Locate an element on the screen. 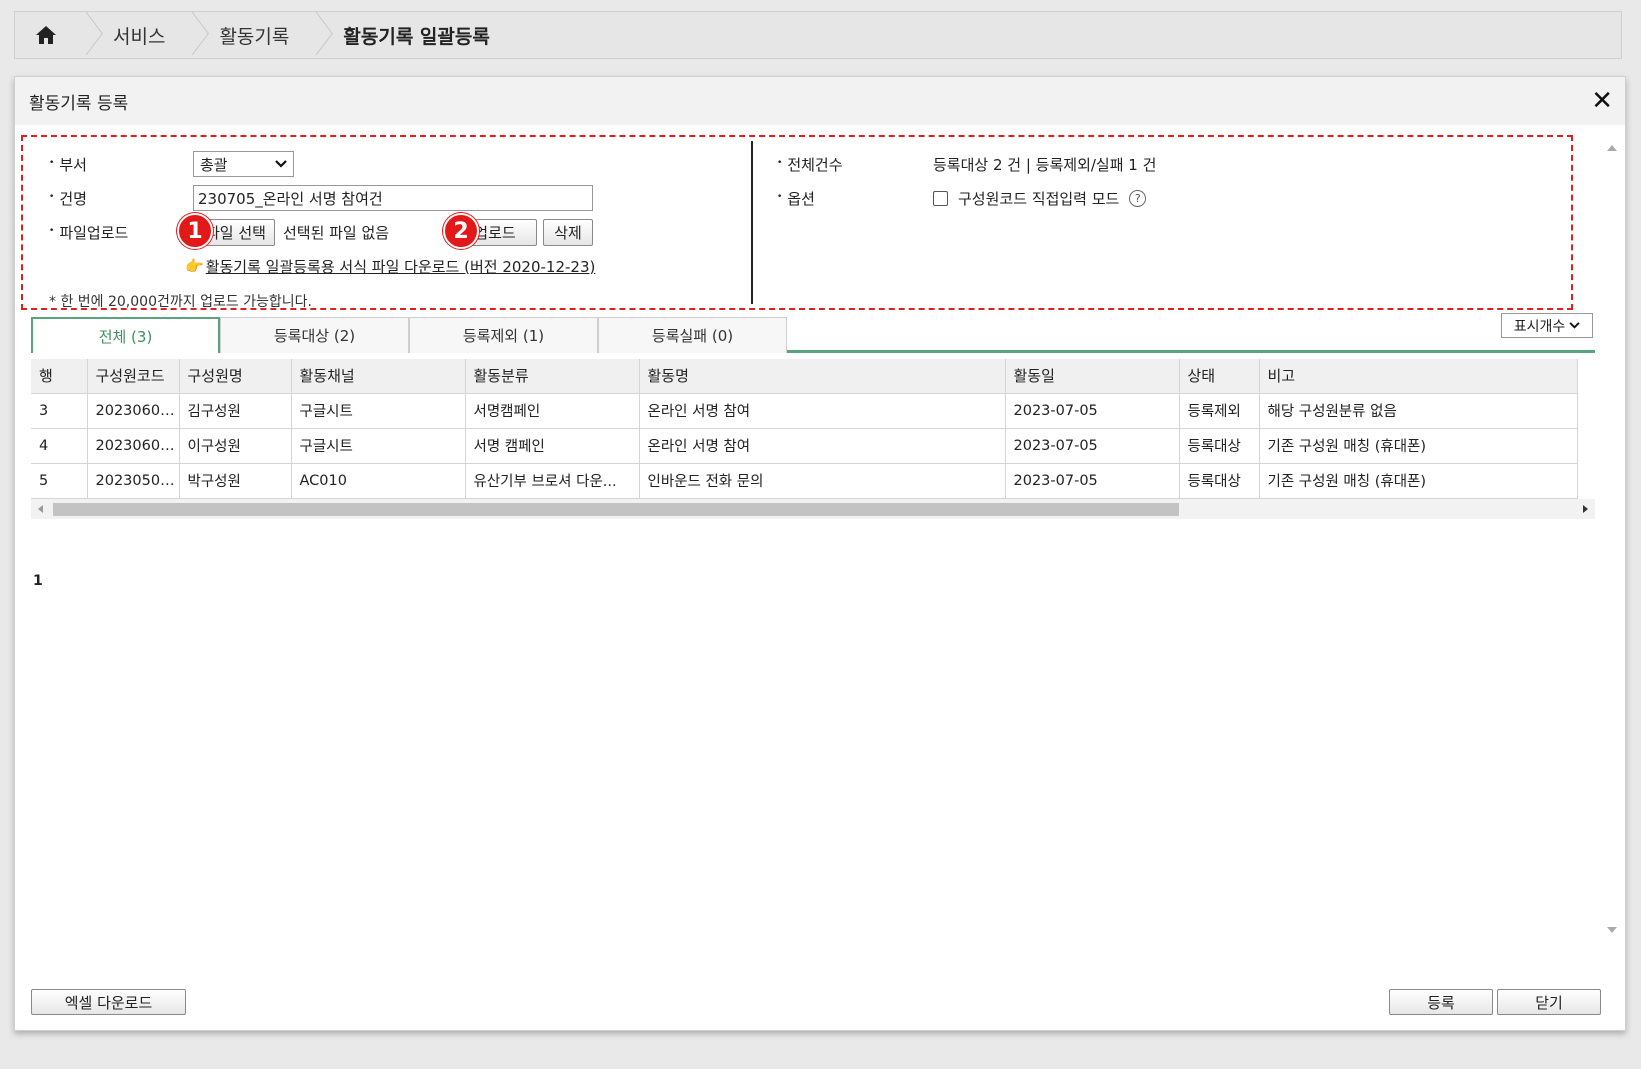 The width and height of the screenshot is (1641, 1069). template-row: 👉 활동기록 일괄등록용 서식 파일 다운로드 (버전 2020-12-23) is located at coordinates (400, 266).